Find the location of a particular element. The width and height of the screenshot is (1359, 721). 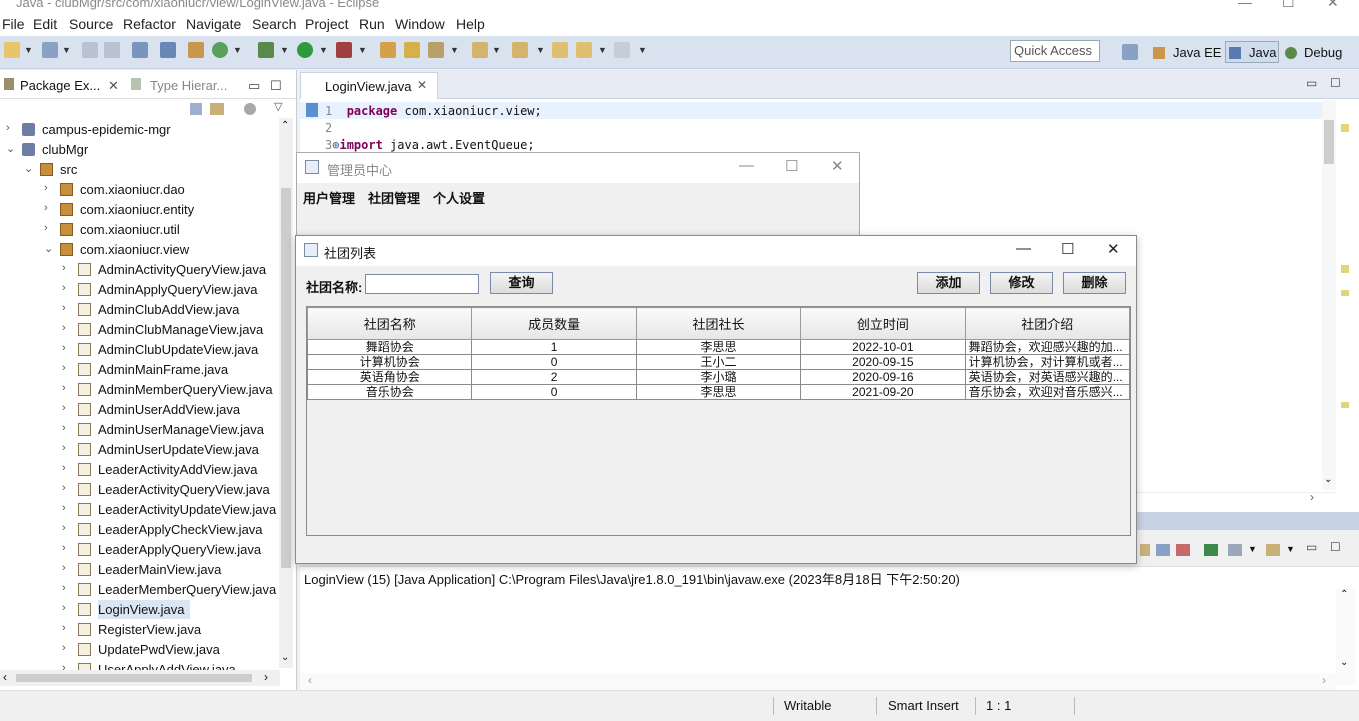

tree-item: › com.xiaoniucr.util is located at coordinates (139, 230).